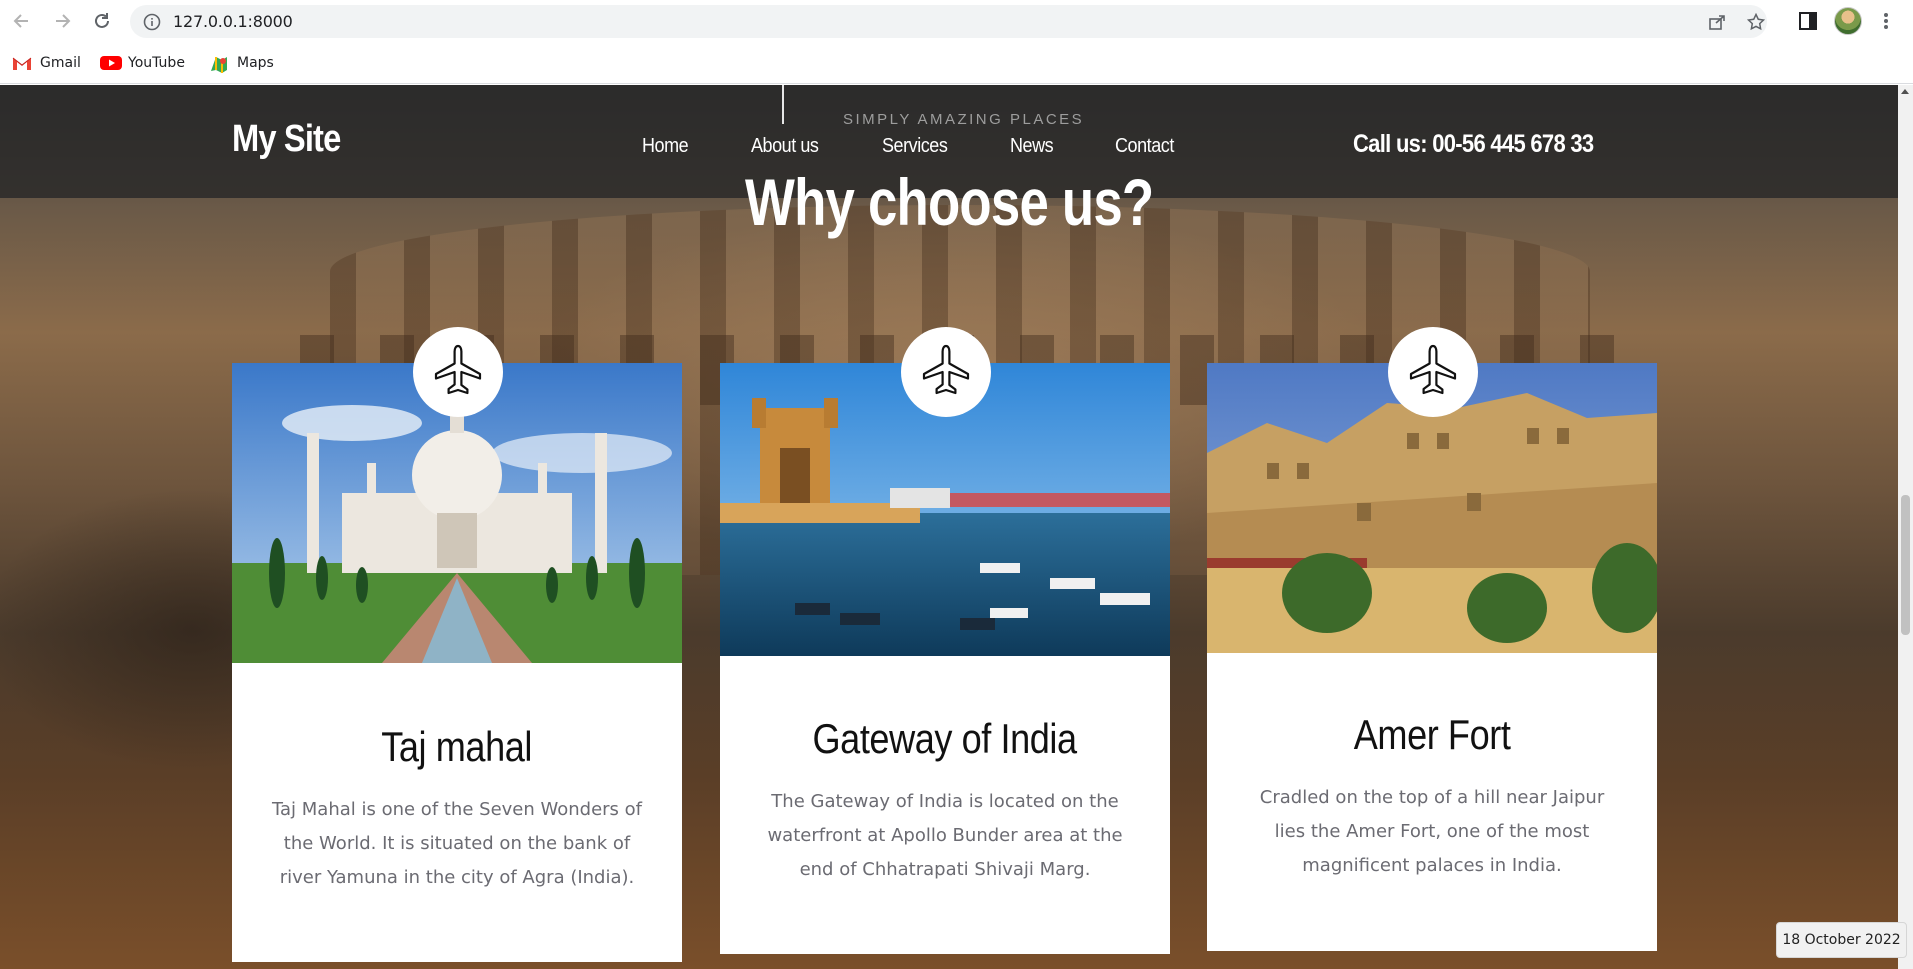 The width and height of the screenshot is (1913, 969). Describe the element at coordinates (219, 64) in the screenshot. I see `maps-icon` at that location.